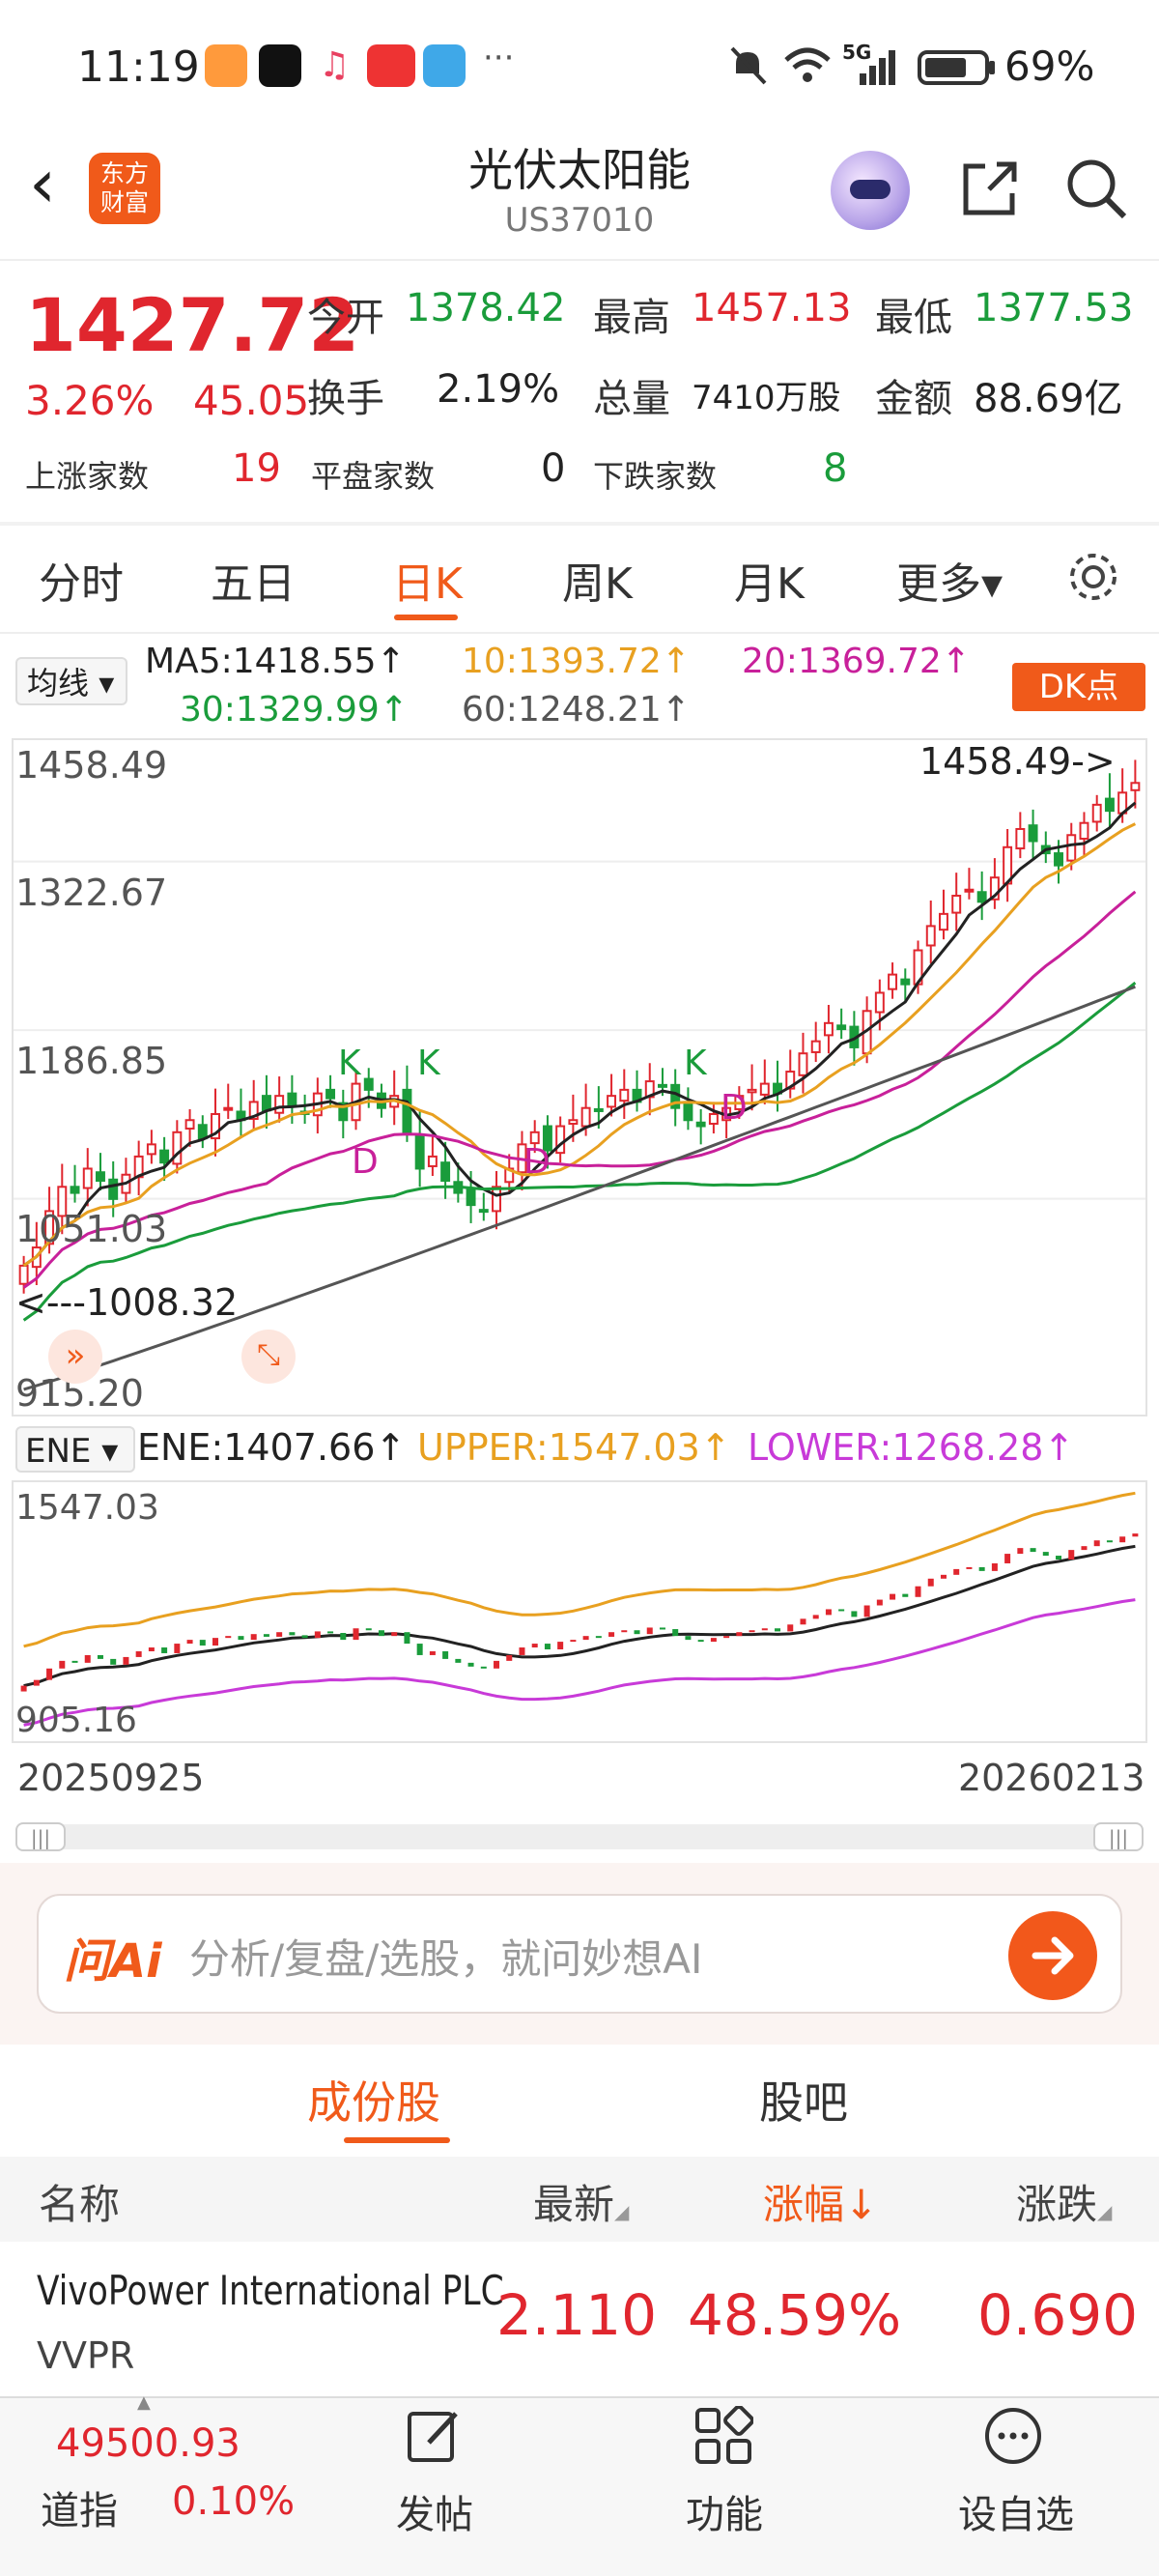  I want to click on flat-count: 0, so click(553, 469).